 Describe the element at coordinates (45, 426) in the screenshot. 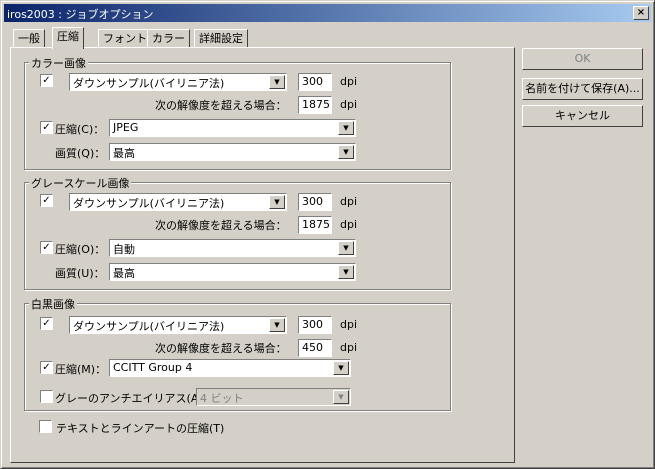

I see `compress-text-checkbox` at that location.